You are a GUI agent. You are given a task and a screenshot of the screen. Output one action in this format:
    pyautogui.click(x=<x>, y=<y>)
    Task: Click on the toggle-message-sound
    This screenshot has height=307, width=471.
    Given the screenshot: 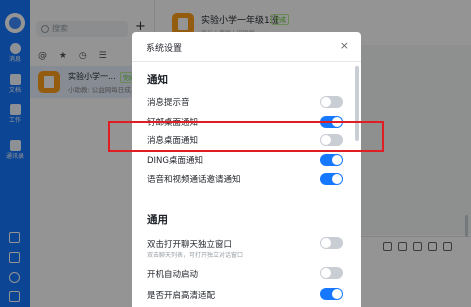 What is the action you would take?
    pyautogui.click(x=331, y=102)
    